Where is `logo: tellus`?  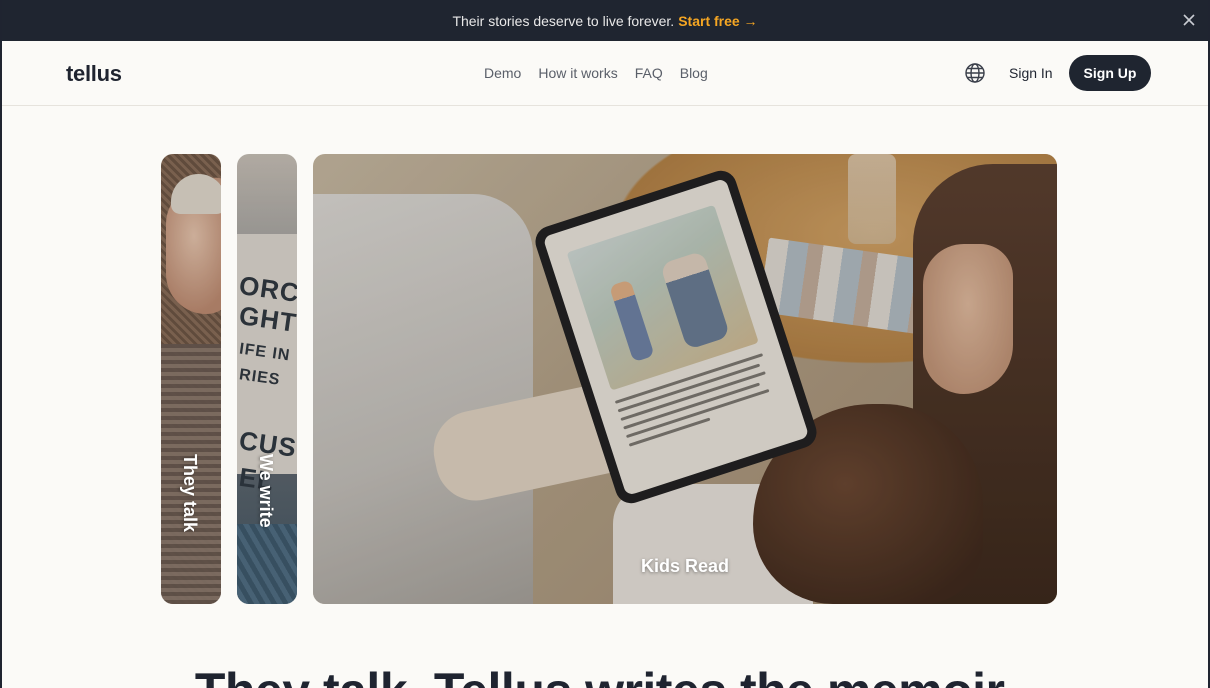
logo: tellus is located at coordinates (94, 74).